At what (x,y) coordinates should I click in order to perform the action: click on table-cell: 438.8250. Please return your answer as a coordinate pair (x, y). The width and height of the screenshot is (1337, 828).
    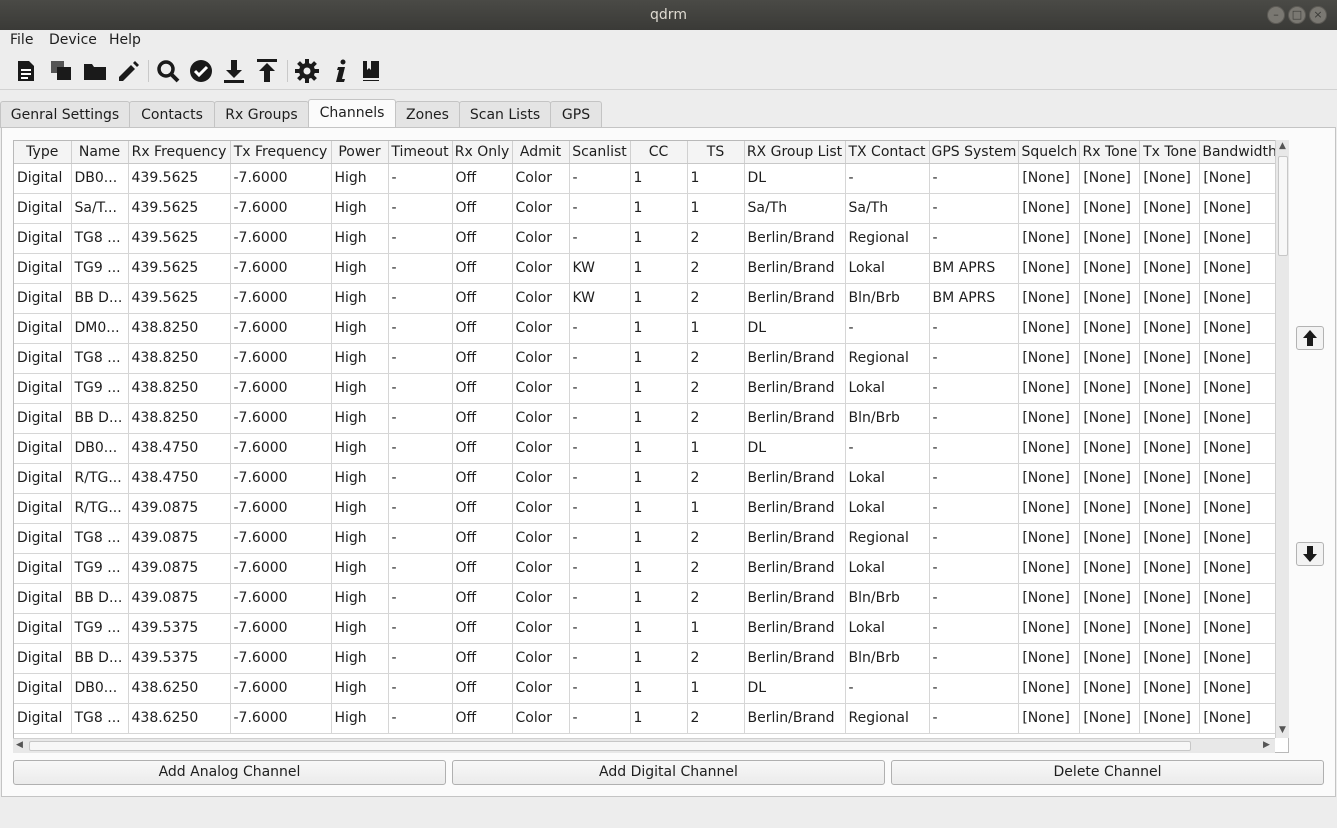
    Looking at the image, I should click on (179, 418).